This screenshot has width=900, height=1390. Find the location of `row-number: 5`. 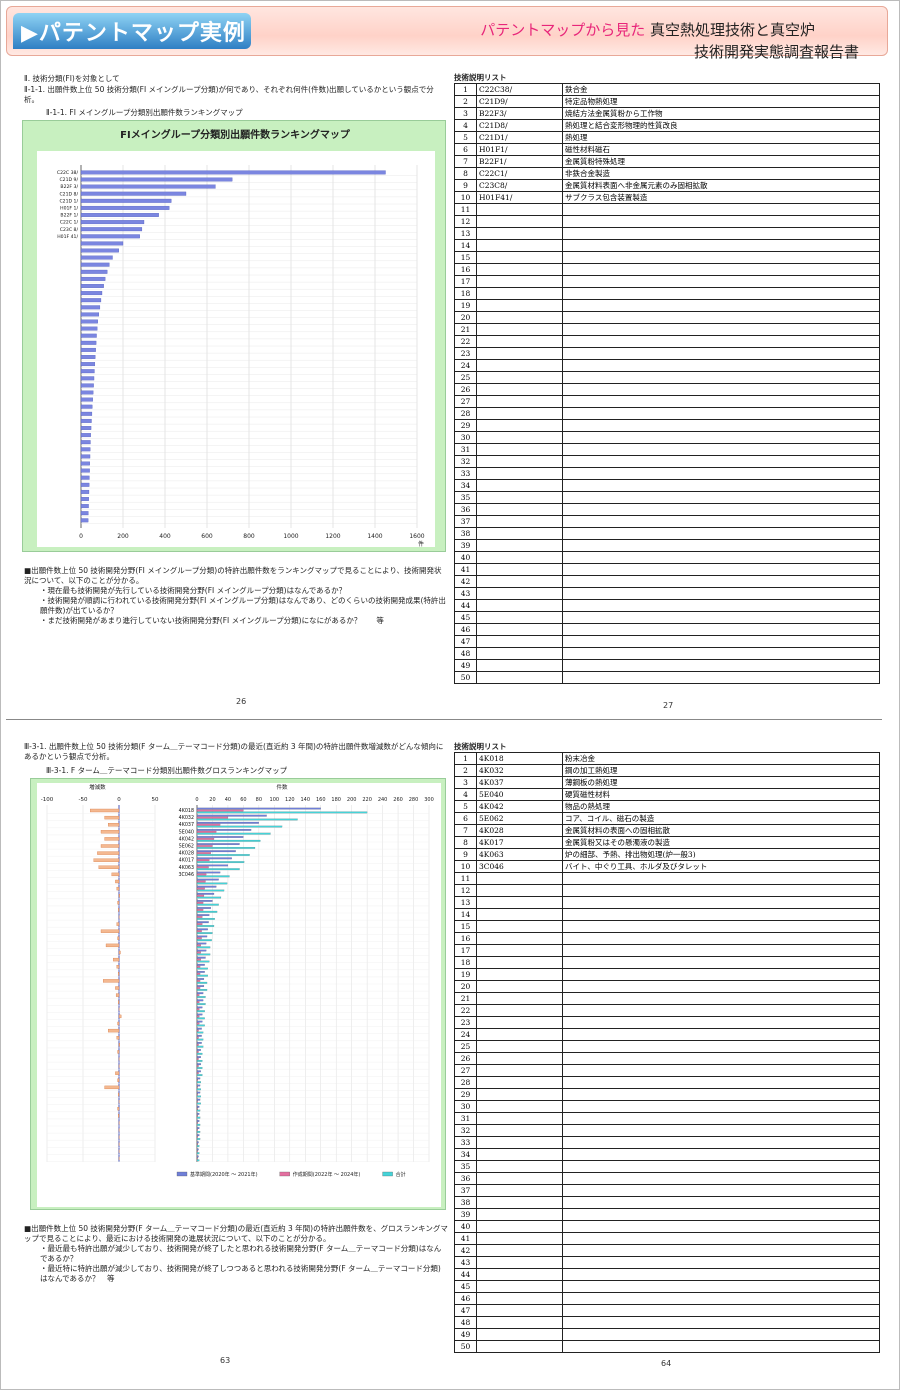

row-number: 5 is located at coordinates (465, 137).